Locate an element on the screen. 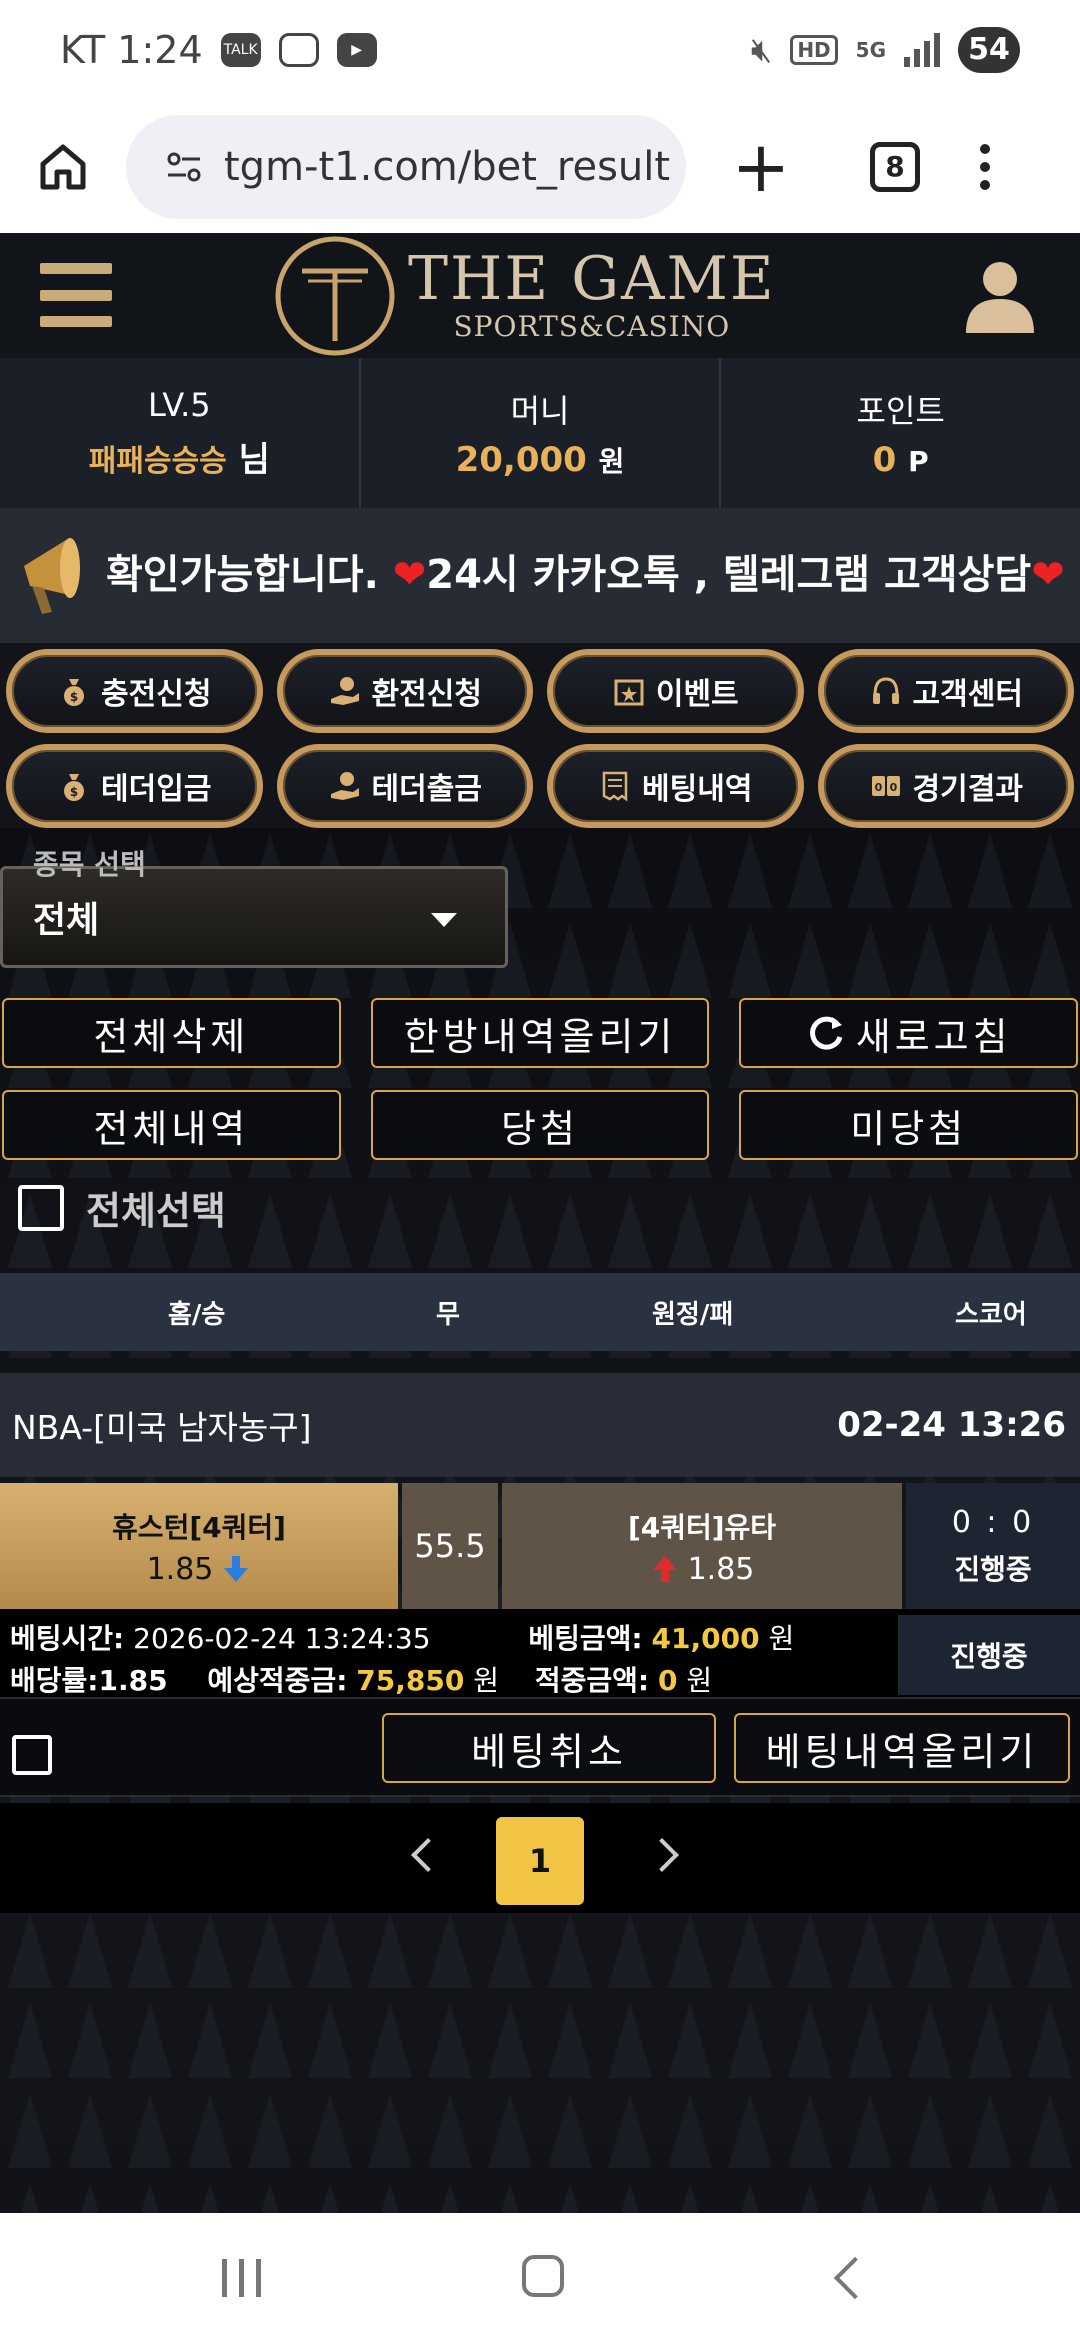 This screenshot has height=2340, width=1080. recent-apps-icon is located at coordinates (241, 2278).